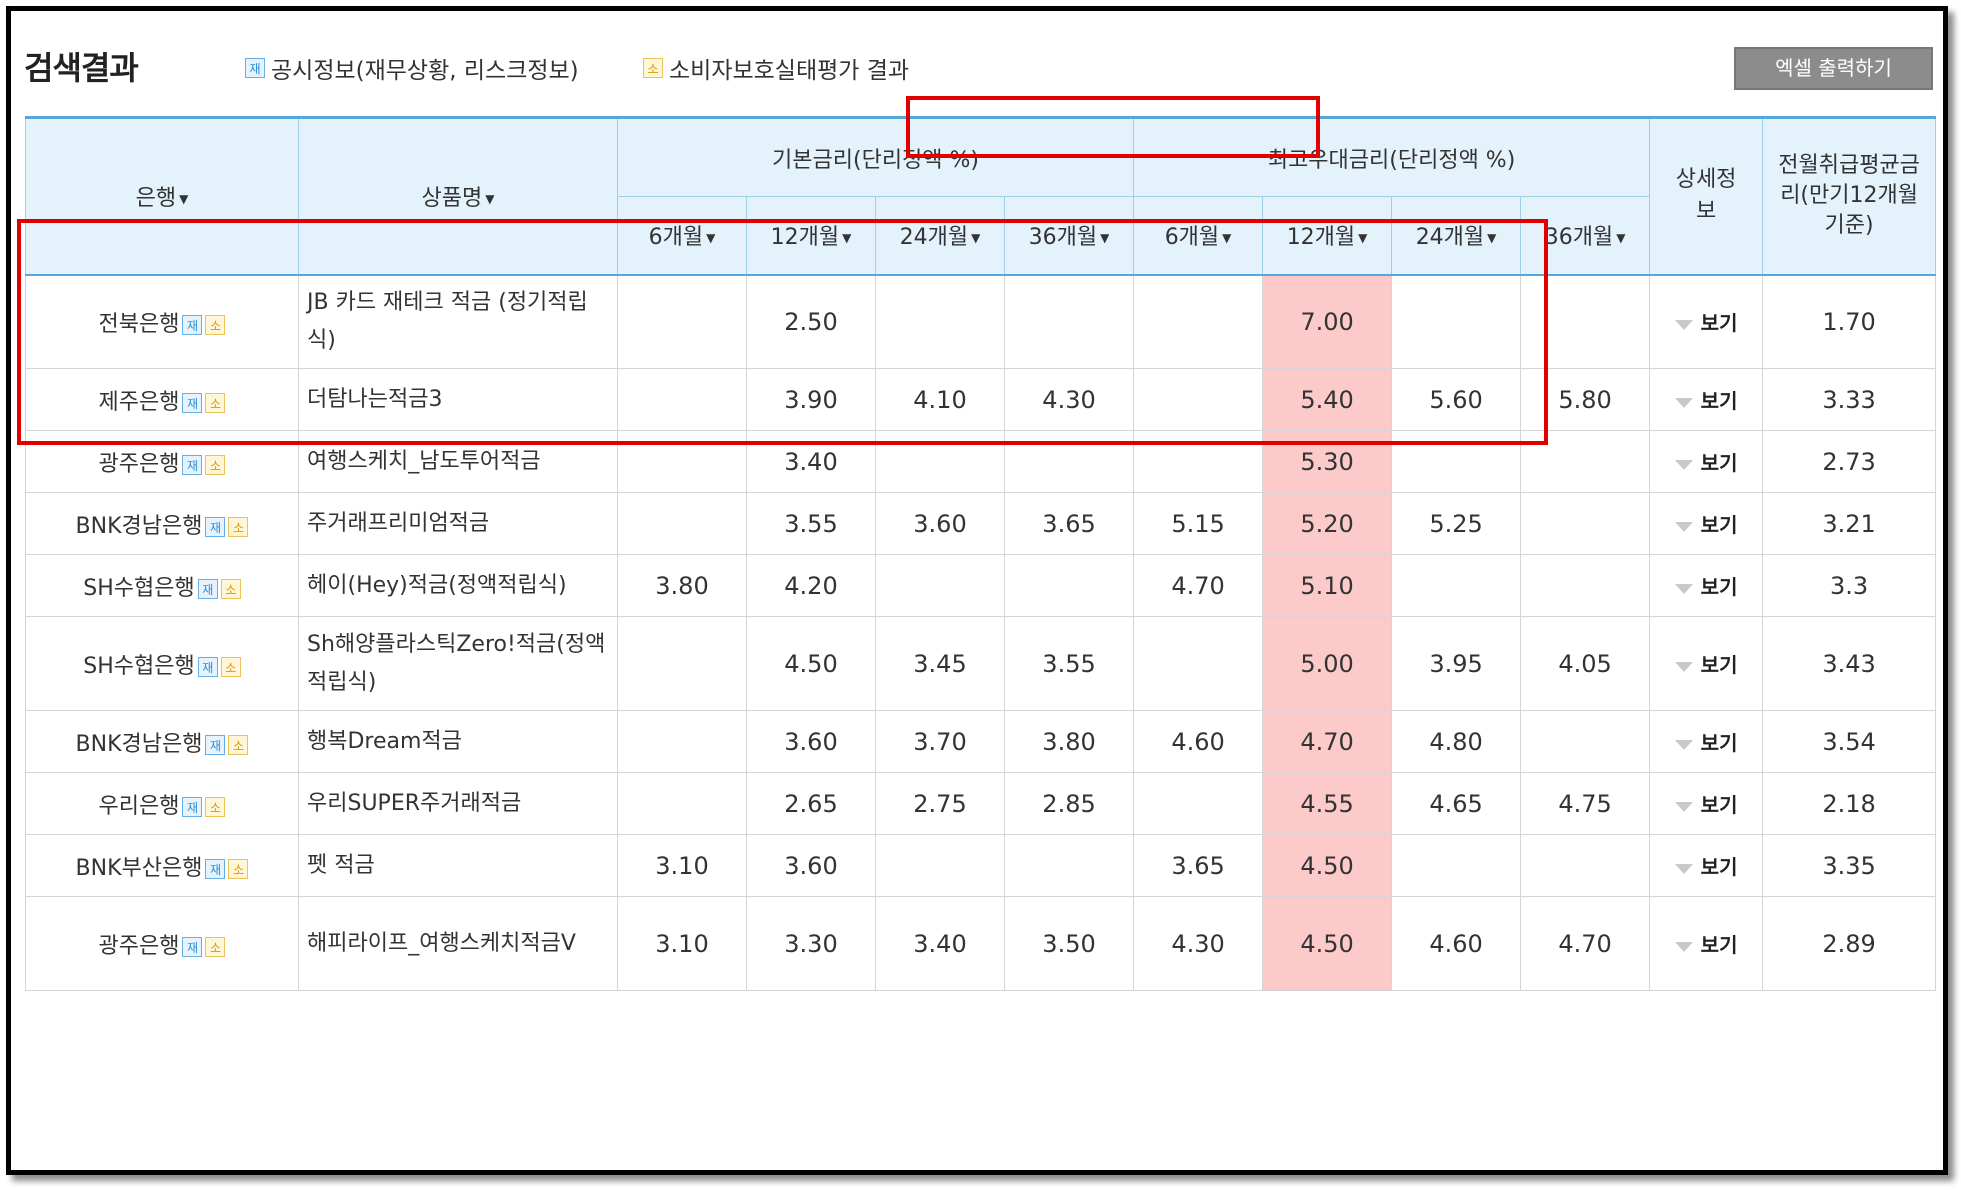 This screenshot has height=1193, width=1961. I want to click on rate-b24: 3.60, so click(940, 523).